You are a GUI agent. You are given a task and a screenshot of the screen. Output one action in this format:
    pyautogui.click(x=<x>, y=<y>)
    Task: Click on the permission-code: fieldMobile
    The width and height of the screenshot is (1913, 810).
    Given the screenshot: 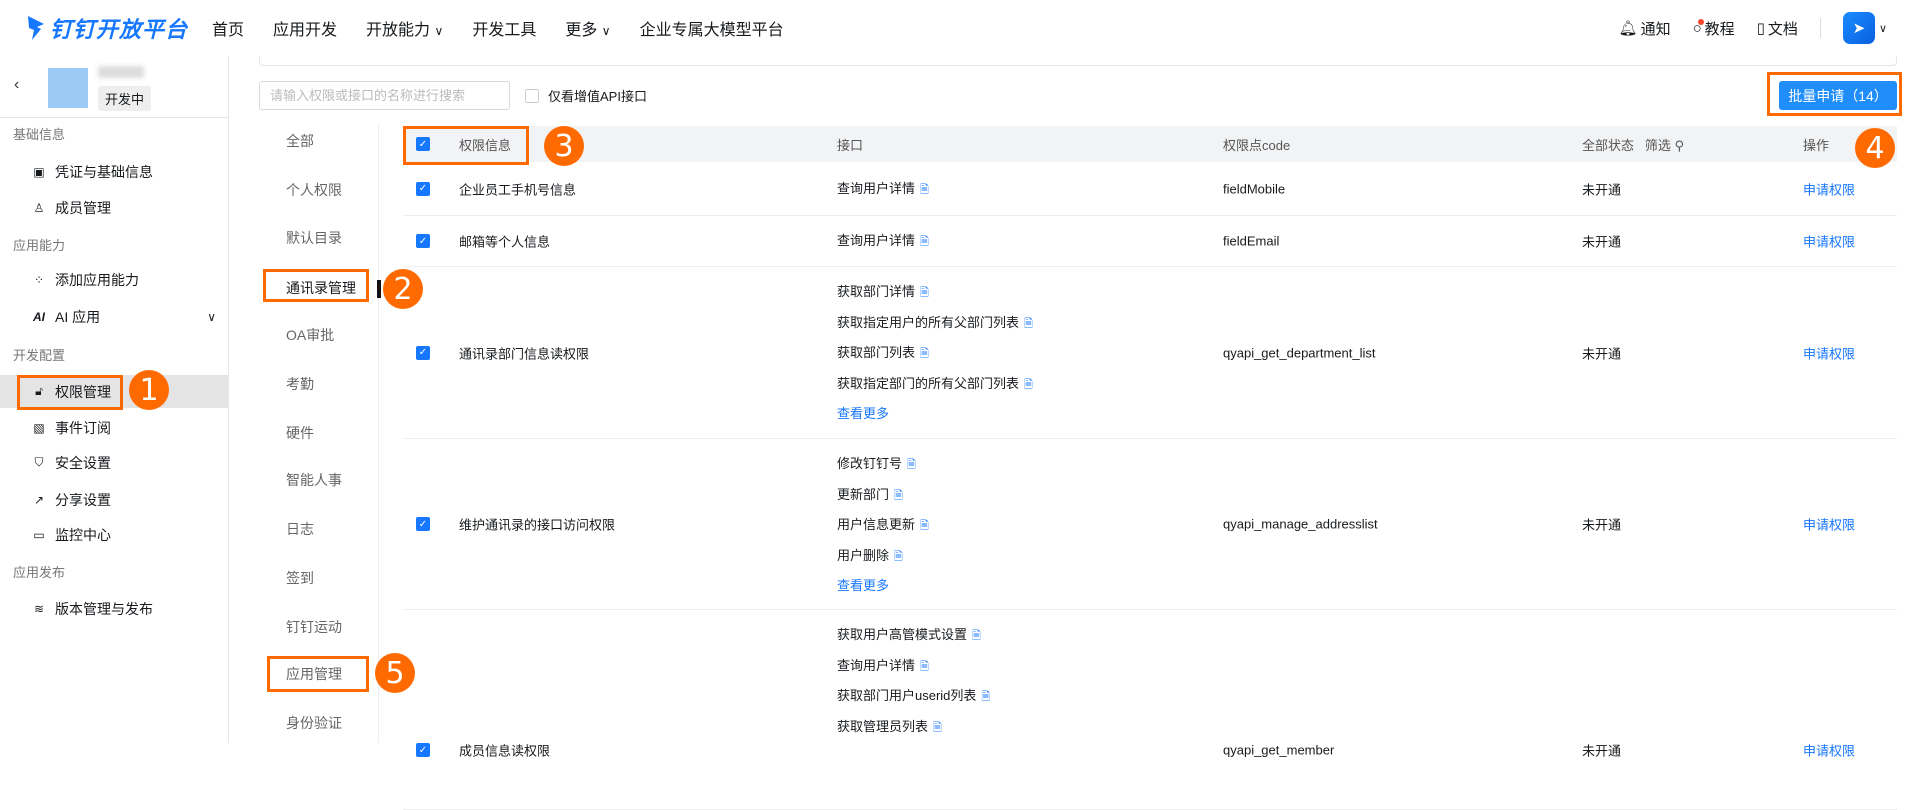 What is the action you would take?
    pyautogui.click(x=1254, y=188)
    